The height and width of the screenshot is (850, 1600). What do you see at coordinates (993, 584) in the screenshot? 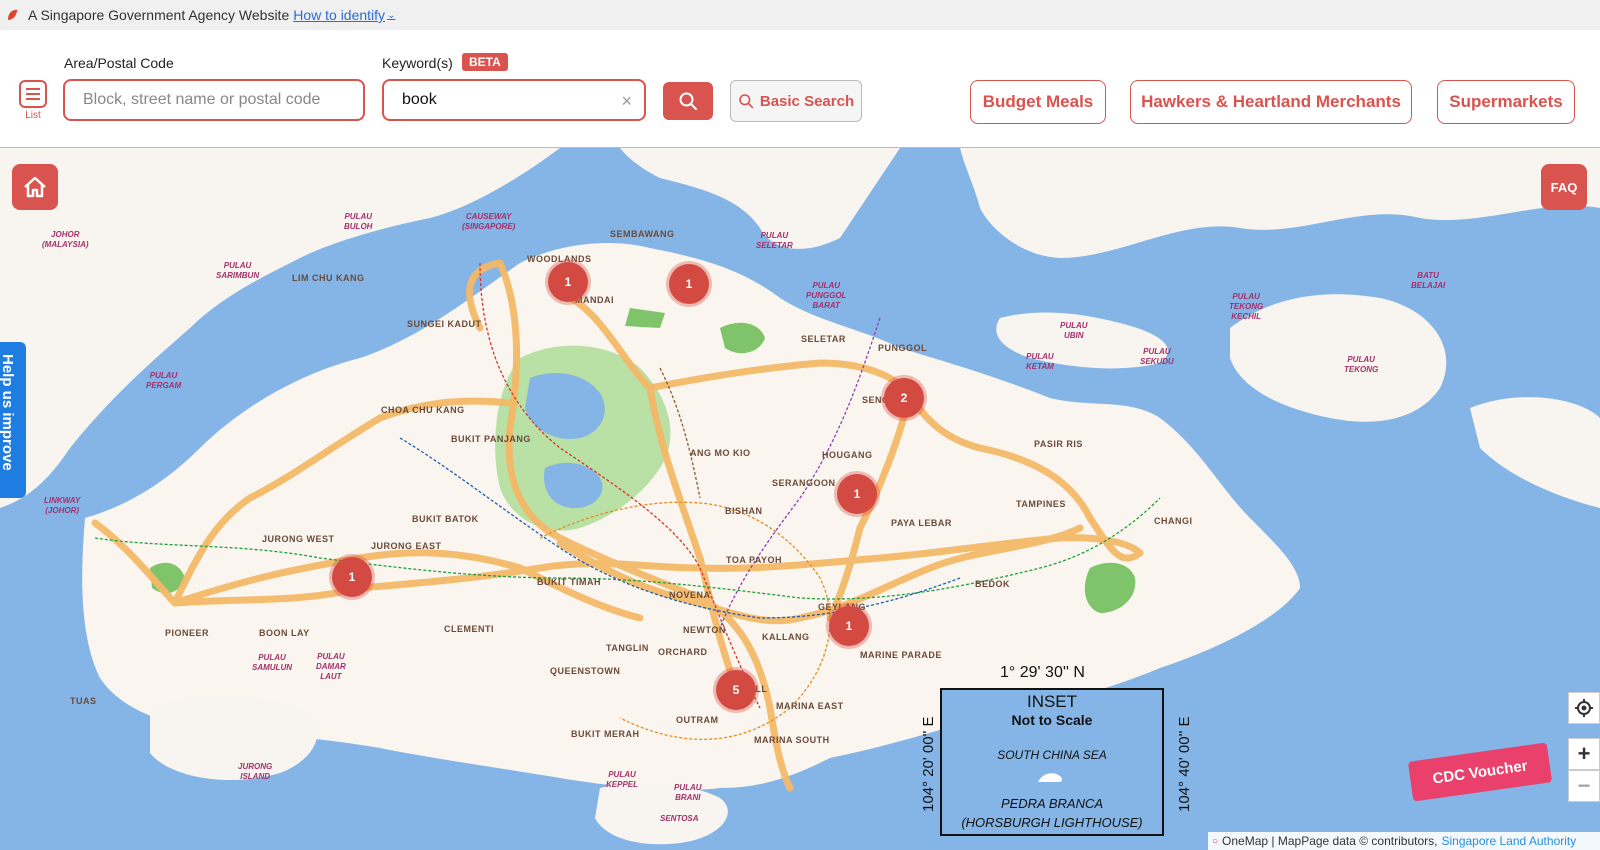
I see `place-label: BEDOK` at bounding box center [993, 584].